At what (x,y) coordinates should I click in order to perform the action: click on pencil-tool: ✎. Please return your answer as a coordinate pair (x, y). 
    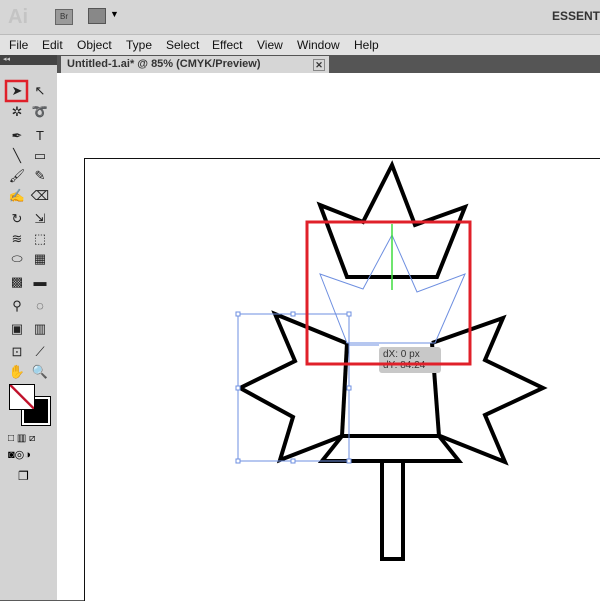
    Looking at the image, I should click on (40, 176).